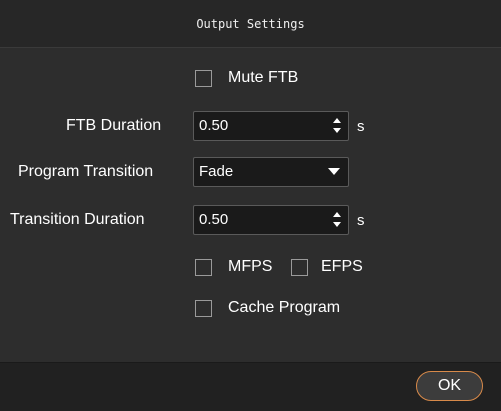 Image resolution: width=501 pixels, height=411 pixels. Describe the element at coordinates (263, 77) in the screenshot. I see `mute-ftb-label: Mute FTB` at that location.